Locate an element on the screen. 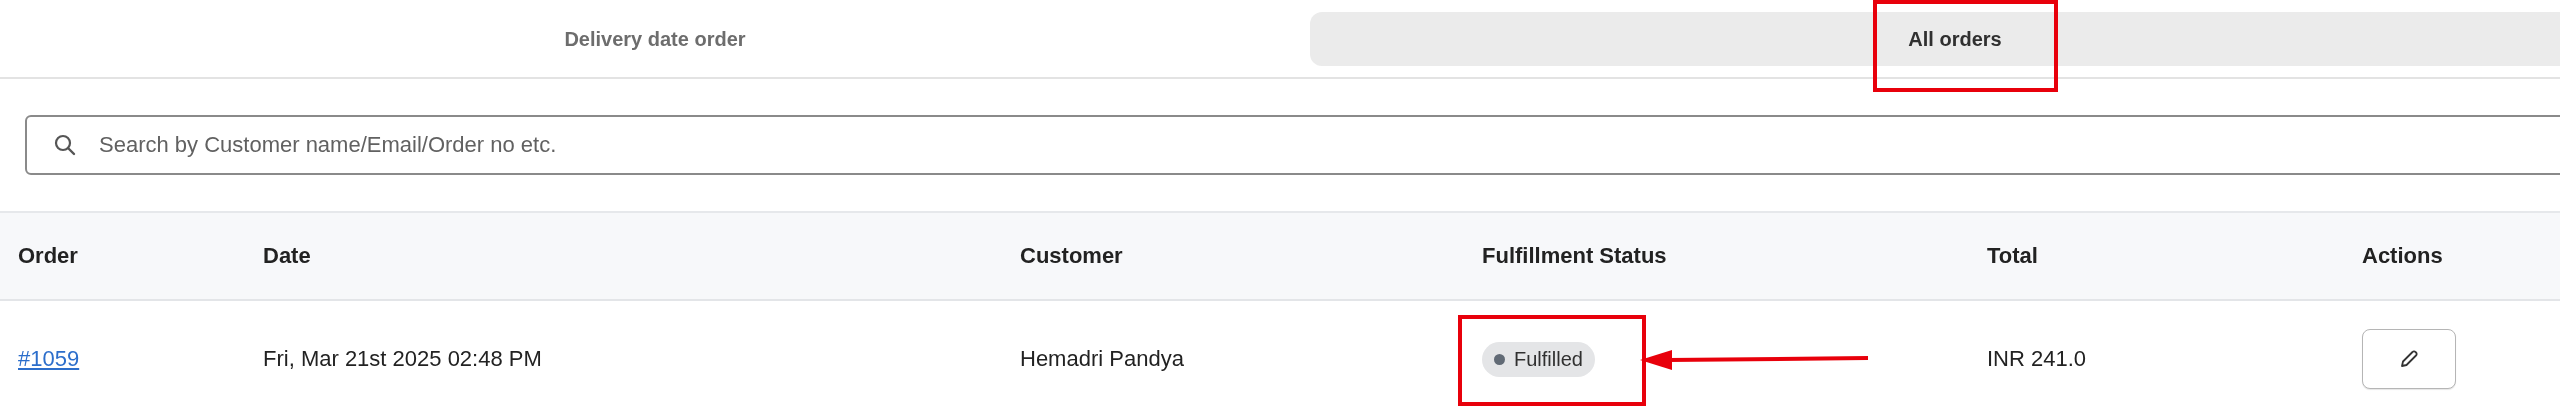  table-cell: INR 241.0 is located at coordinates (2037, 359).